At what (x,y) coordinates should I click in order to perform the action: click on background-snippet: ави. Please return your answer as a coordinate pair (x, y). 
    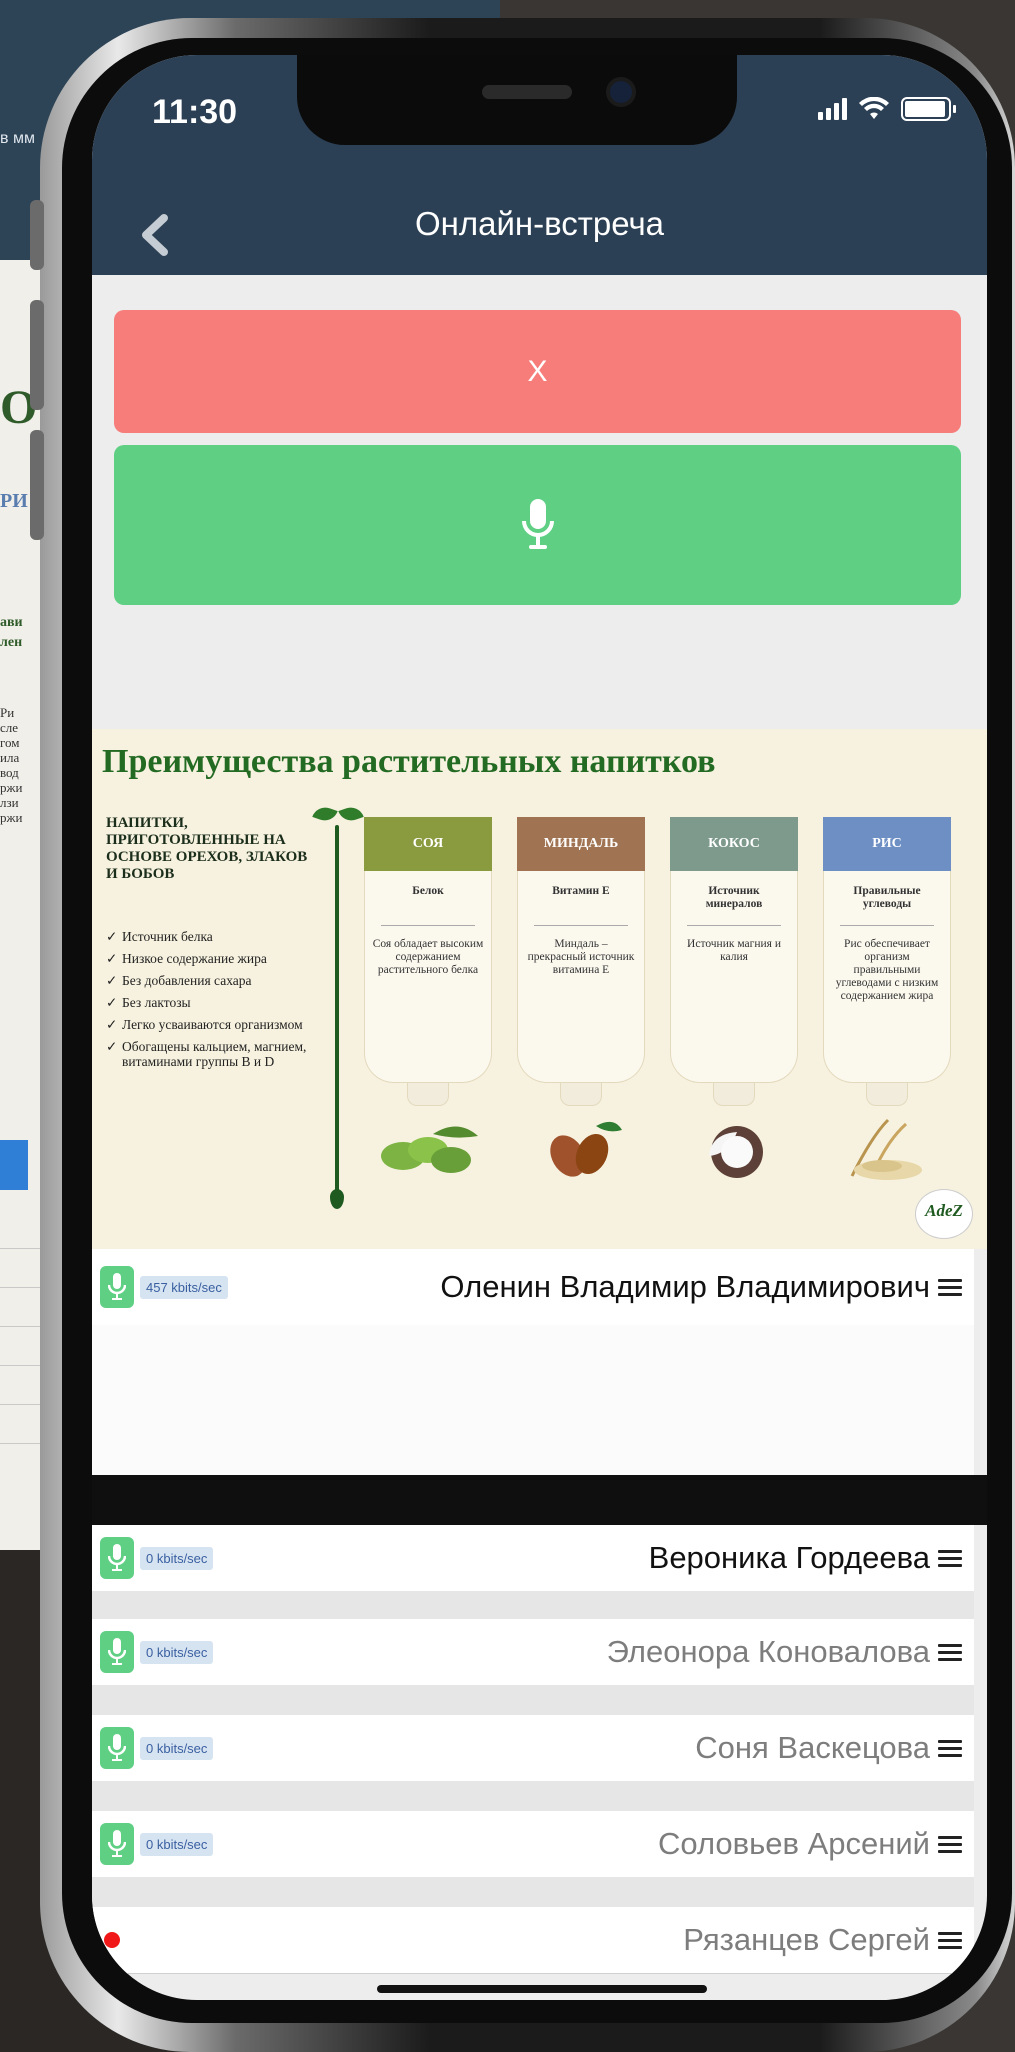
    Looking at the image, I should click on (11, 622).